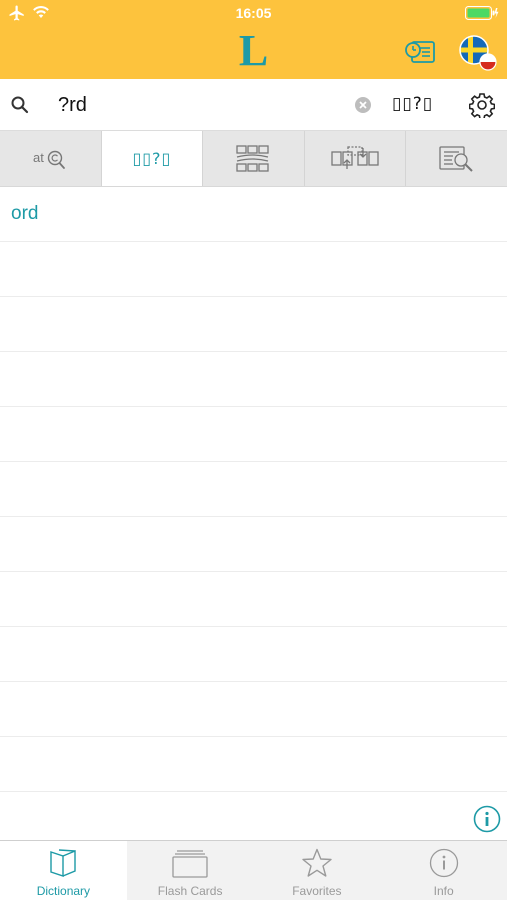 The width and height of the screenshot is (507, 900). What do you see at coordinates (63, 863) in the screenshot?
I see `book-icon` at bounding box center [63, 863].